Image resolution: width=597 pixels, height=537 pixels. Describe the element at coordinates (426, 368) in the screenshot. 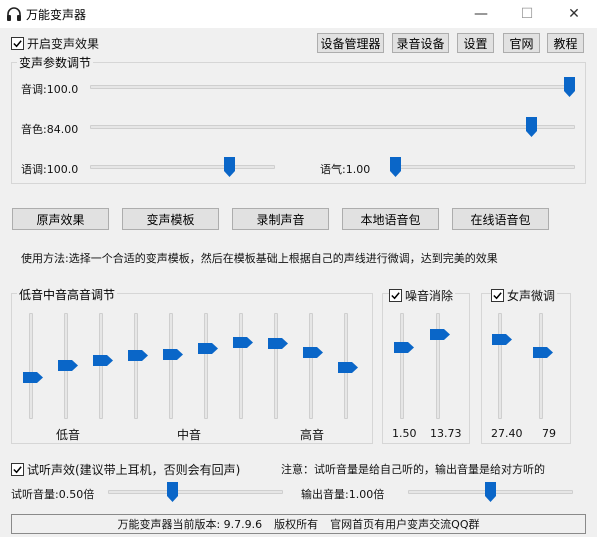

I see `noise-group` at that location.